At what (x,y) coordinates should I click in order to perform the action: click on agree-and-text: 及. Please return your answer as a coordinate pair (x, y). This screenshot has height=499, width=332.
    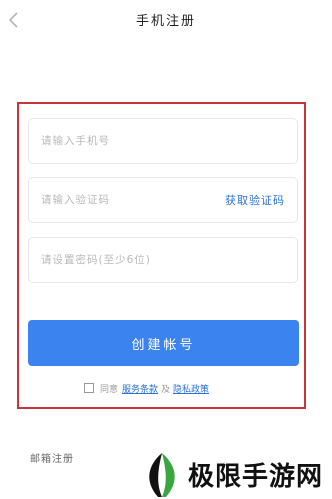
    Looking at the image, I should click on (166, 389).